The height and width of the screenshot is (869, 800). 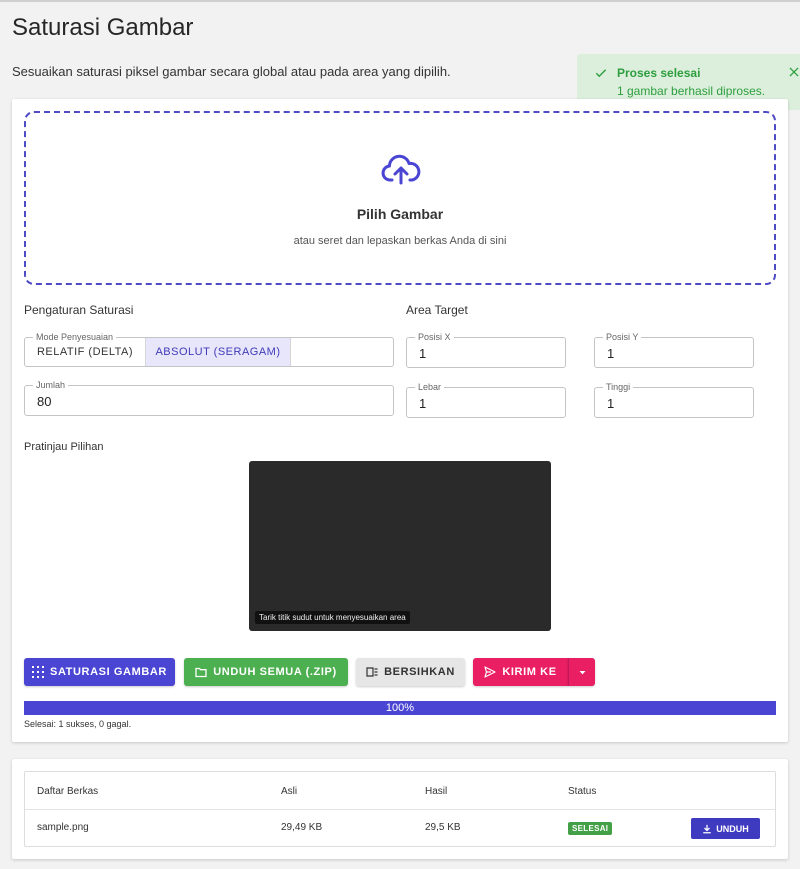 I want to click on send-to-button: KIRIM KE, so click(x=520, y=672).